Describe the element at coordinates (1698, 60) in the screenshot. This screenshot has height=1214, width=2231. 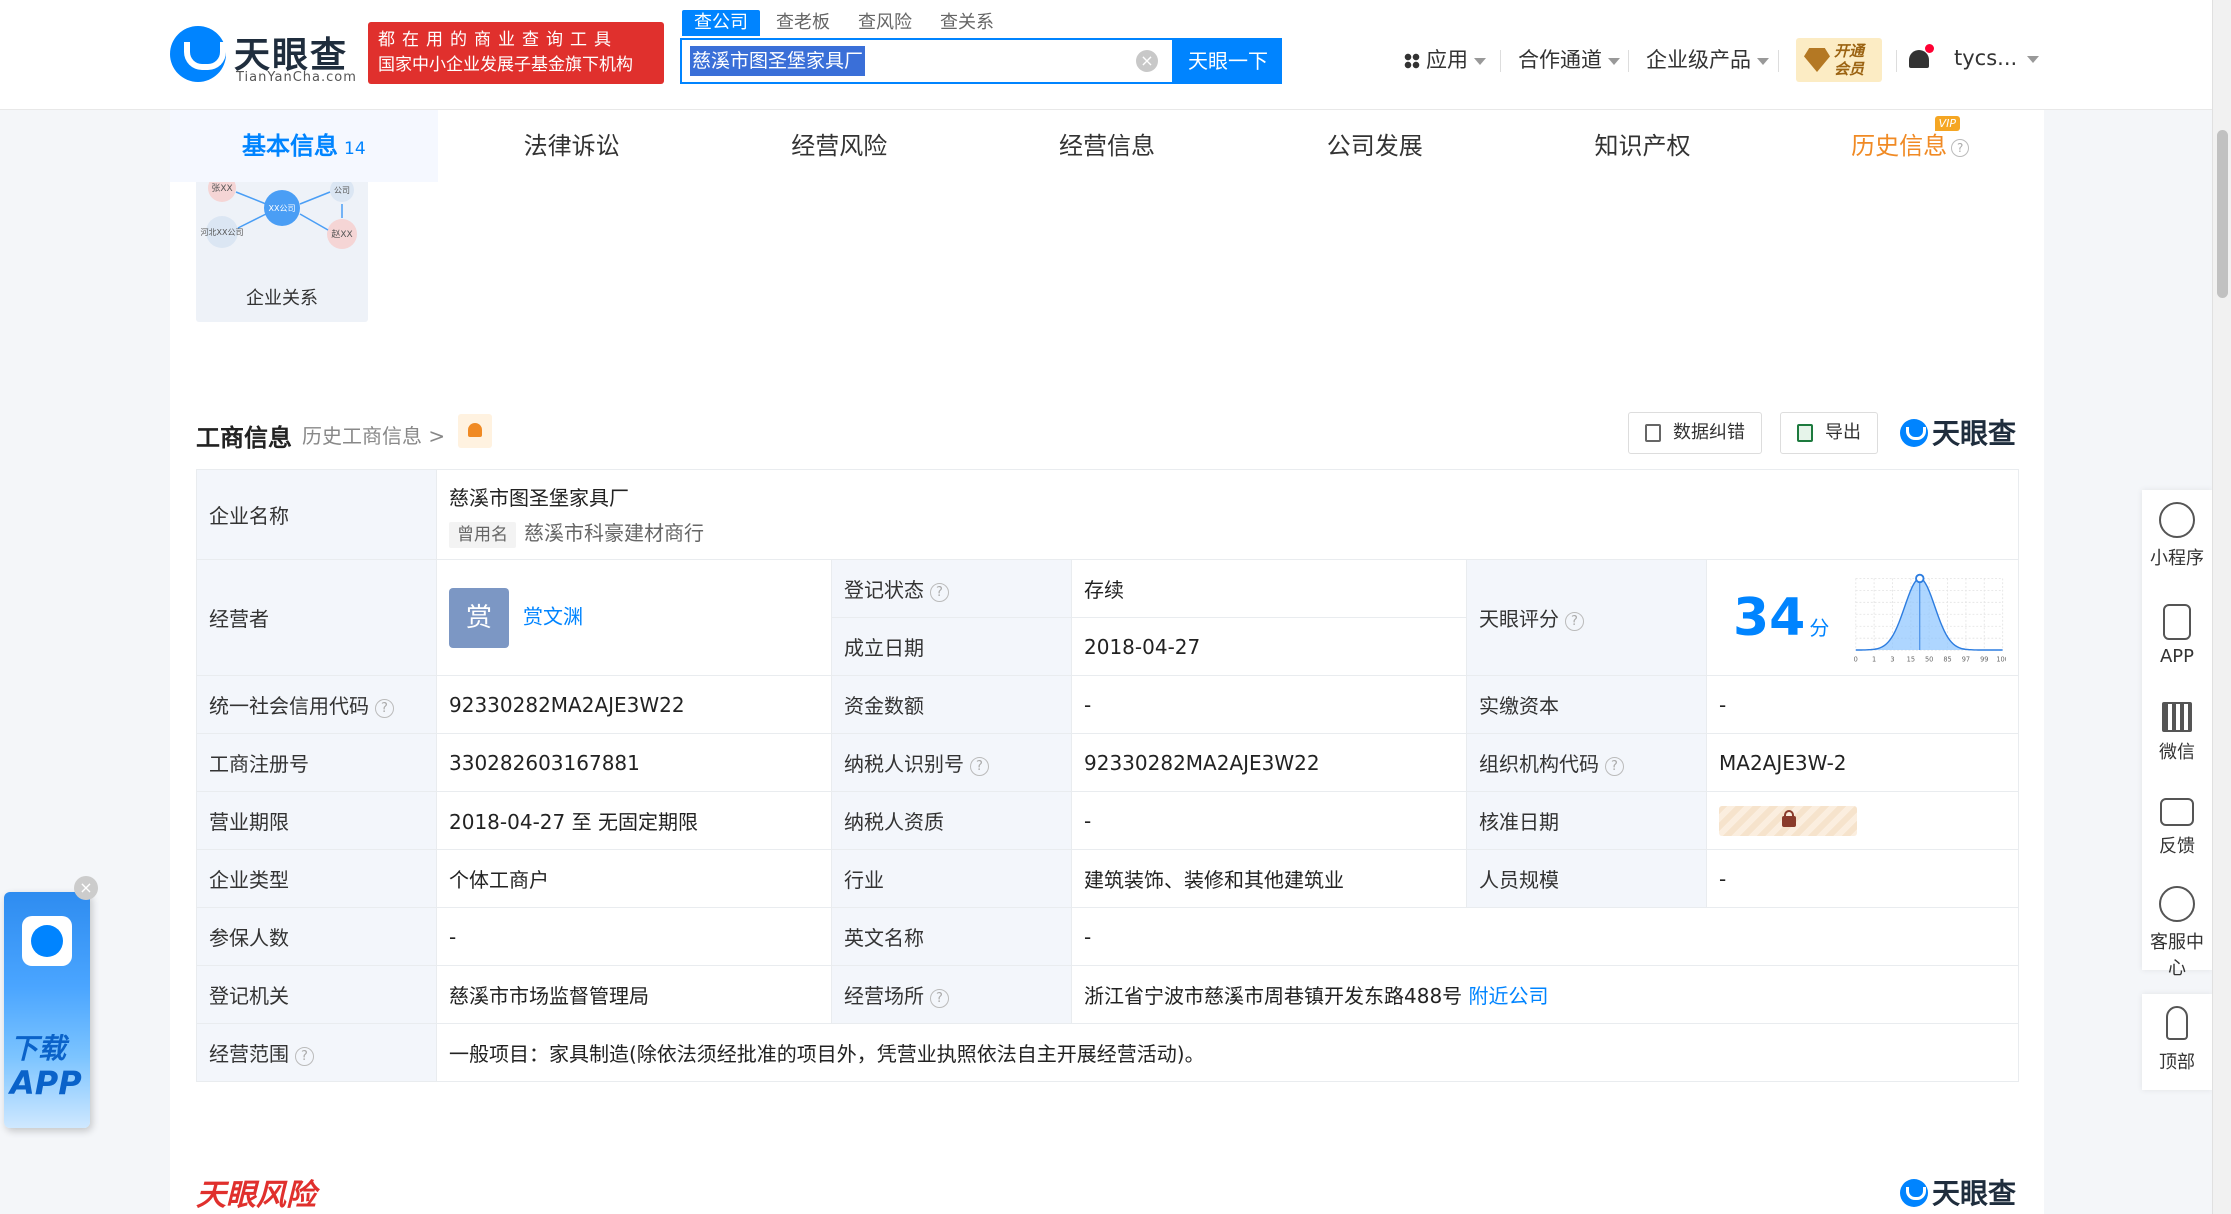
I see `nav-enterprise-label: 企业级产品` at that location.